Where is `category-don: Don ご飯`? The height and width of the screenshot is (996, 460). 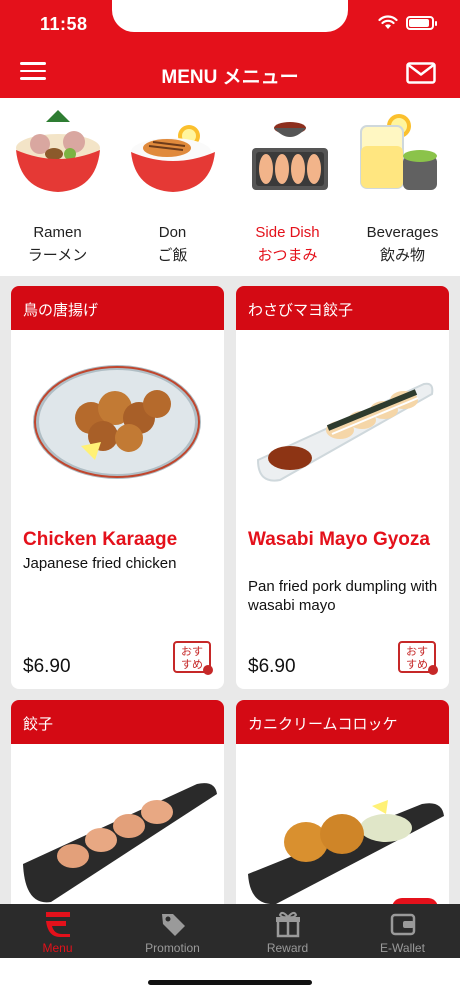 category-don: Don ご飯 is located at coordinates (172, 187).